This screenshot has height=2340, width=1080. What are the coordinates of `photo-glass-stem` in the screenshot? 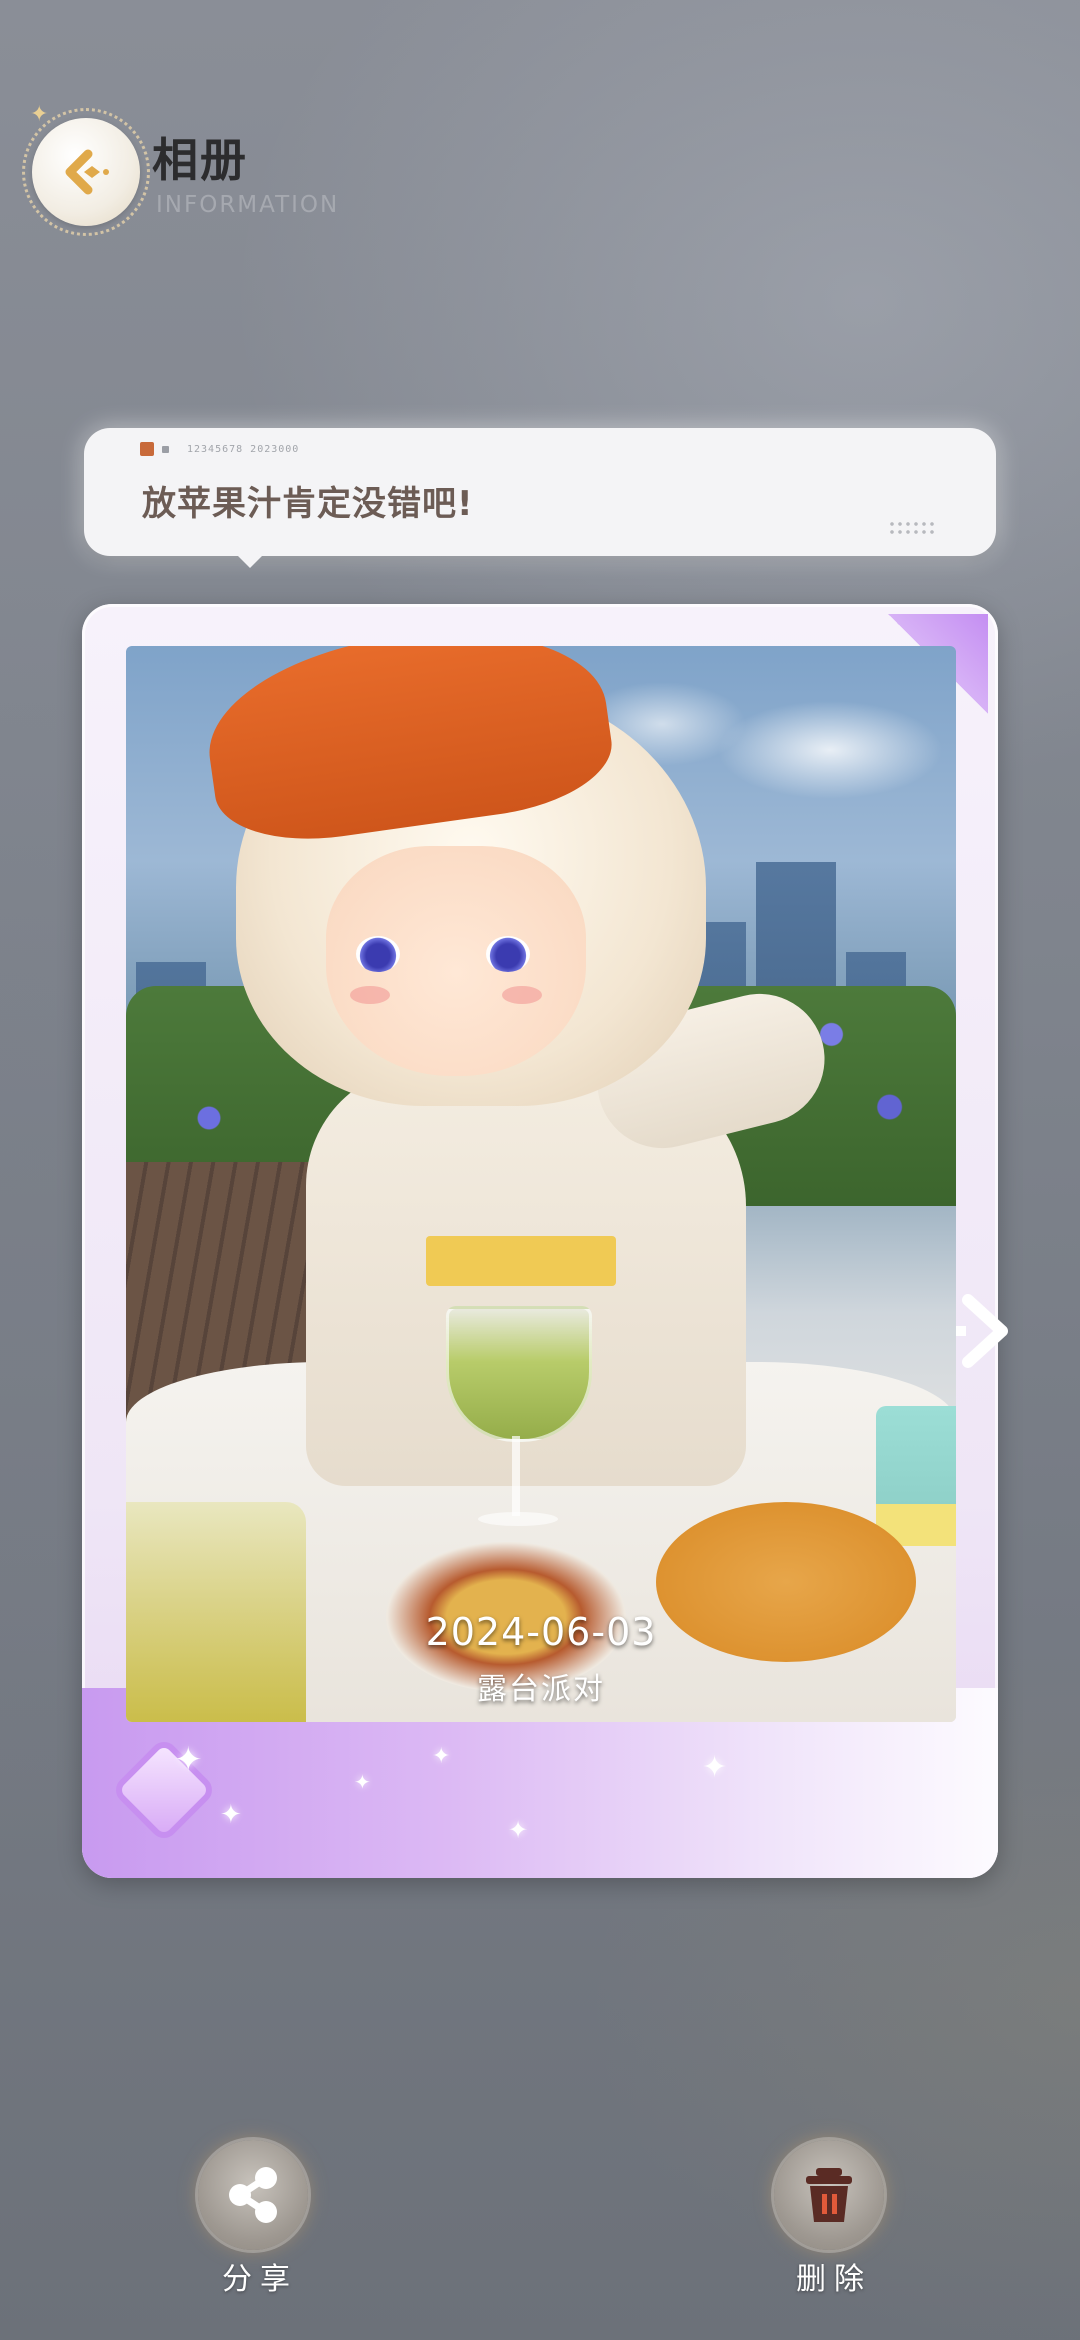 It's located at (516, 1476).